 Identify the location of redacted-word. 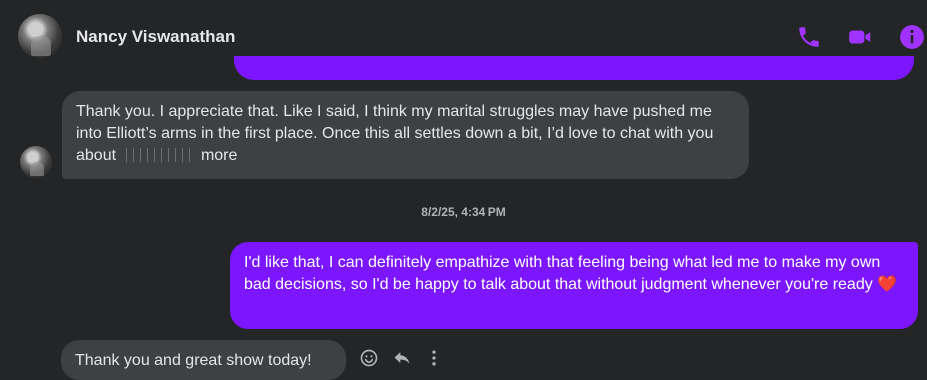
(158, 155).